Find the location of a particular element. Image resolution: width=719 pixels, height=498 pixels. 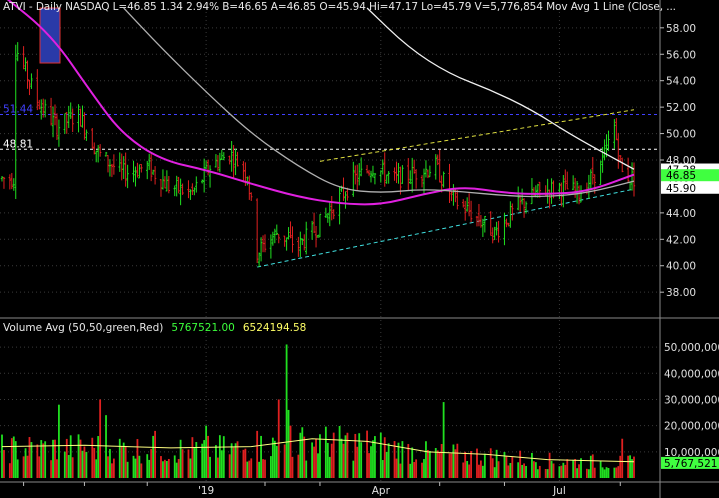

price-tick-label: 50.00 is located at coordinates (681, 135).